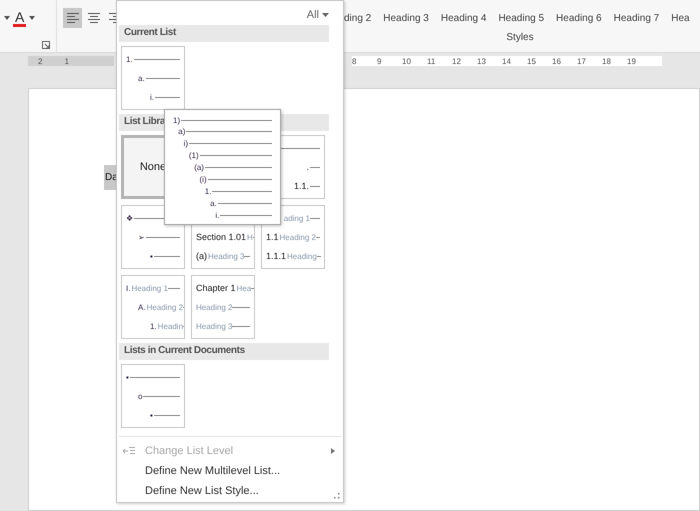  What do you see at coordinates (297, 218) in the screenshot?
I see `heading-caption: ading 1` at bounding box center [297, 218].